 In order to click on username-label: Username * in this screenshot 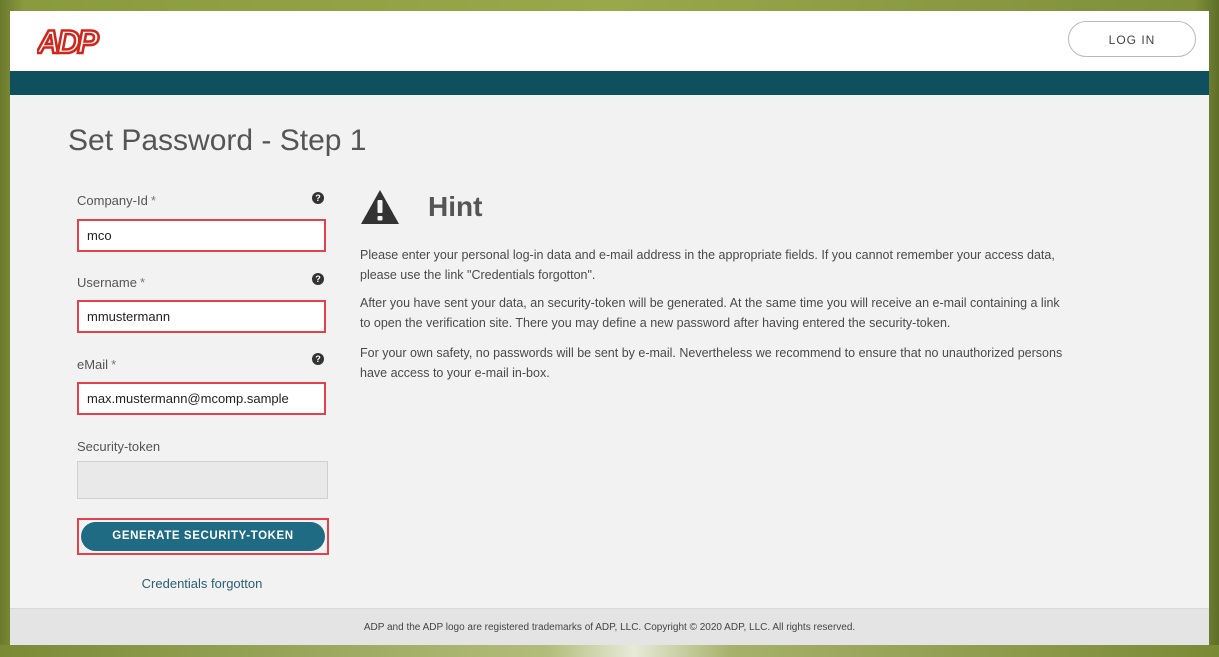, I will do `click(111, 282)`.